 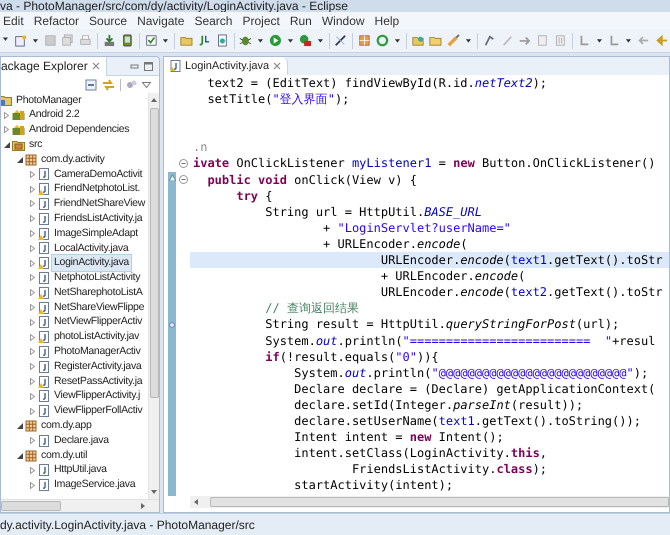 What do you see at coordinates (20, 40) in the screenshot?
I see `new-file-icon` at bounding box center [20, 40].